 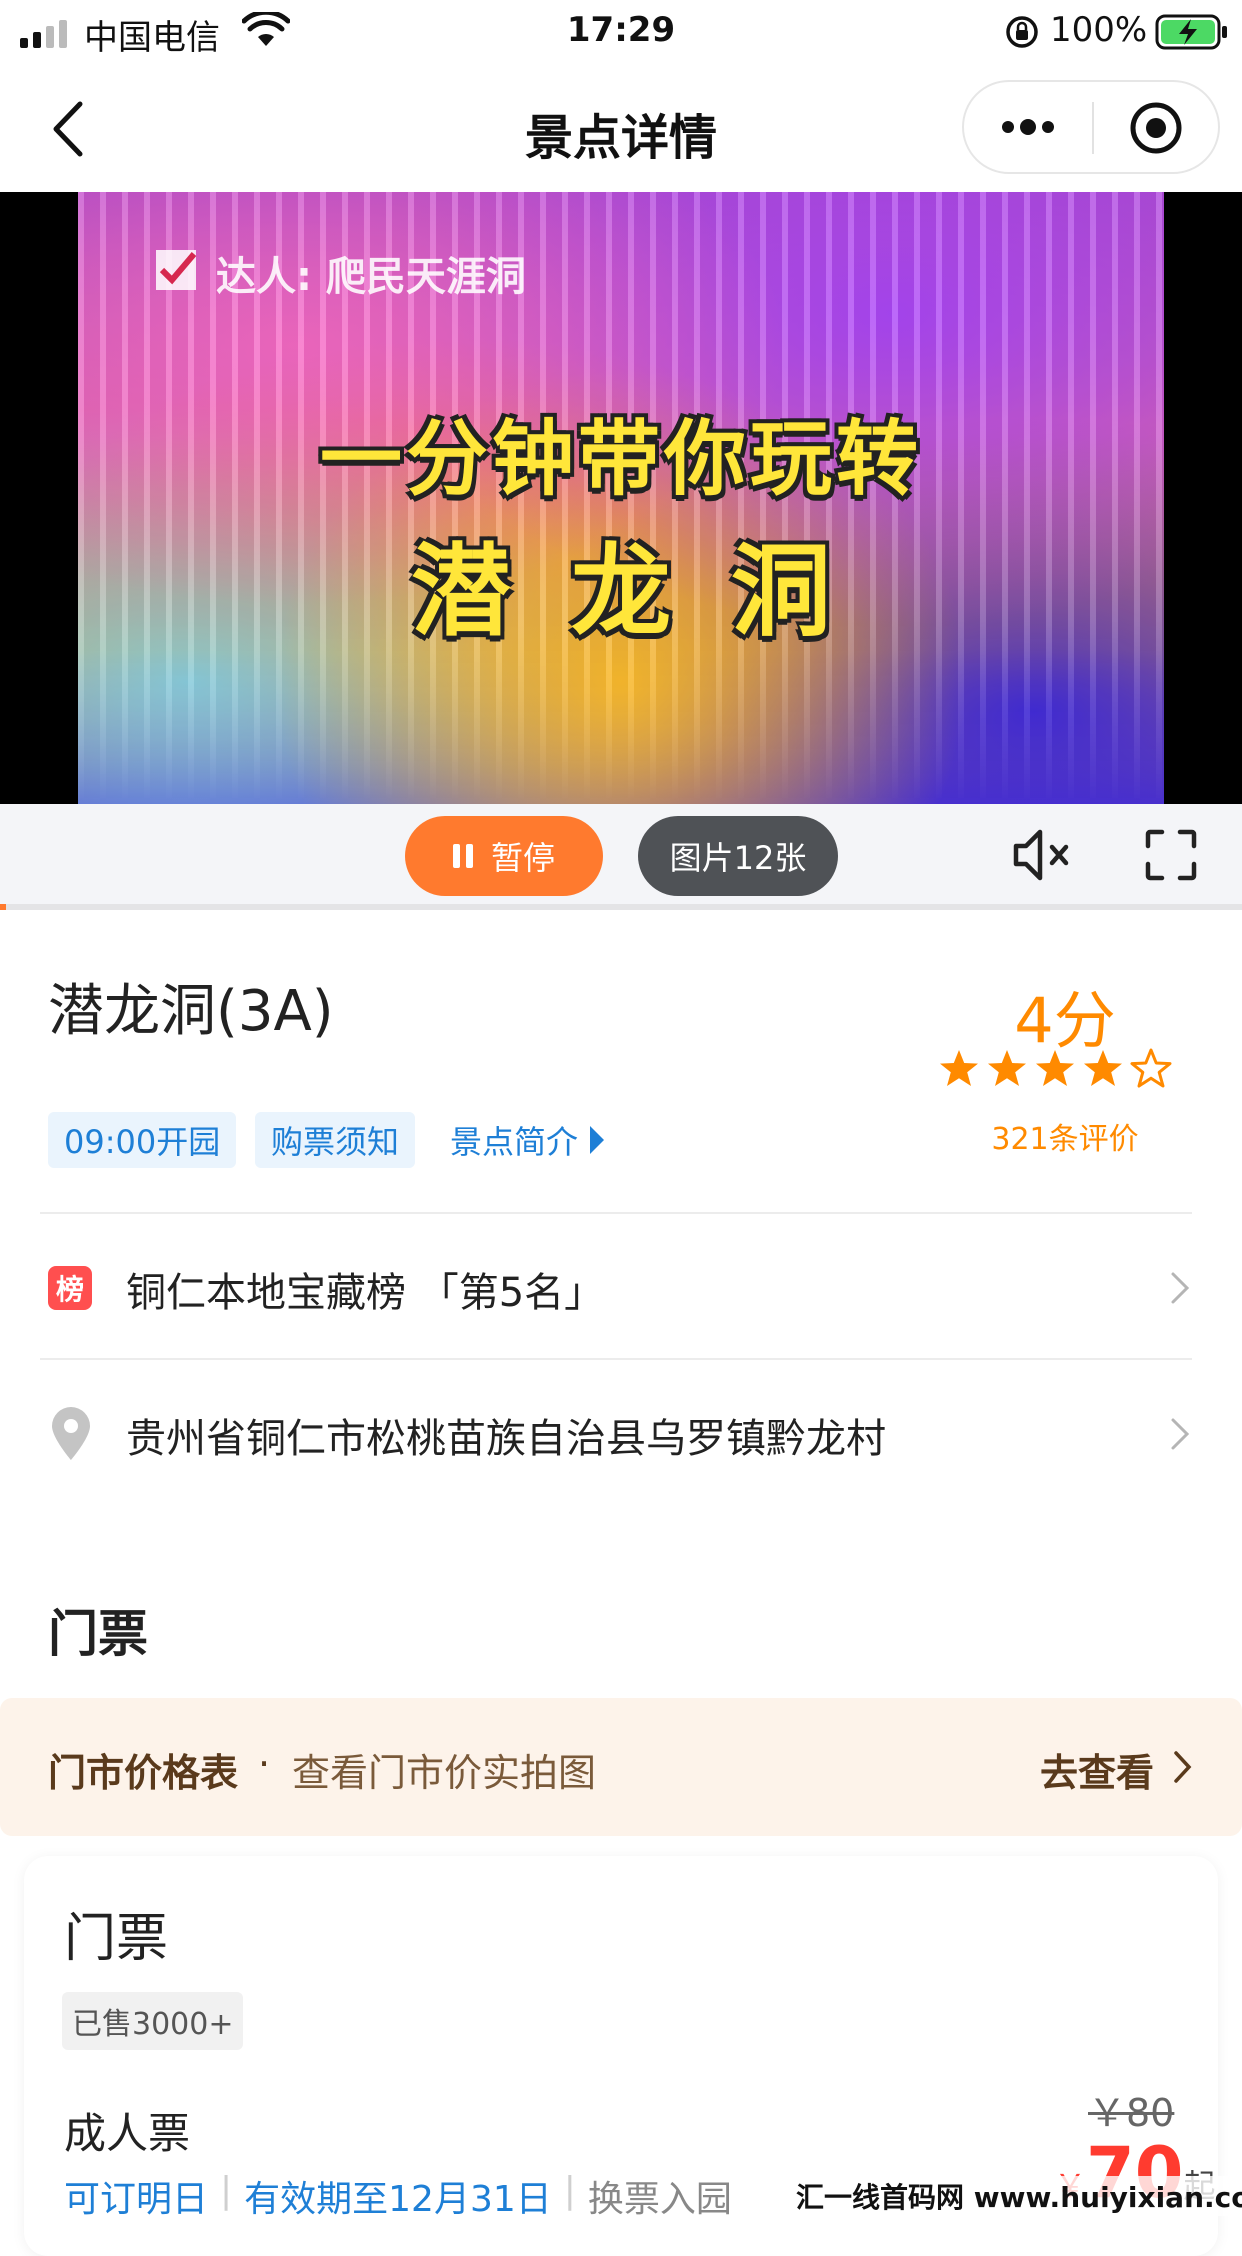 What do you see at coordinates (1042, 855) in the screenshot?
I see `mute-icon` at bounding box center [1042, 855].